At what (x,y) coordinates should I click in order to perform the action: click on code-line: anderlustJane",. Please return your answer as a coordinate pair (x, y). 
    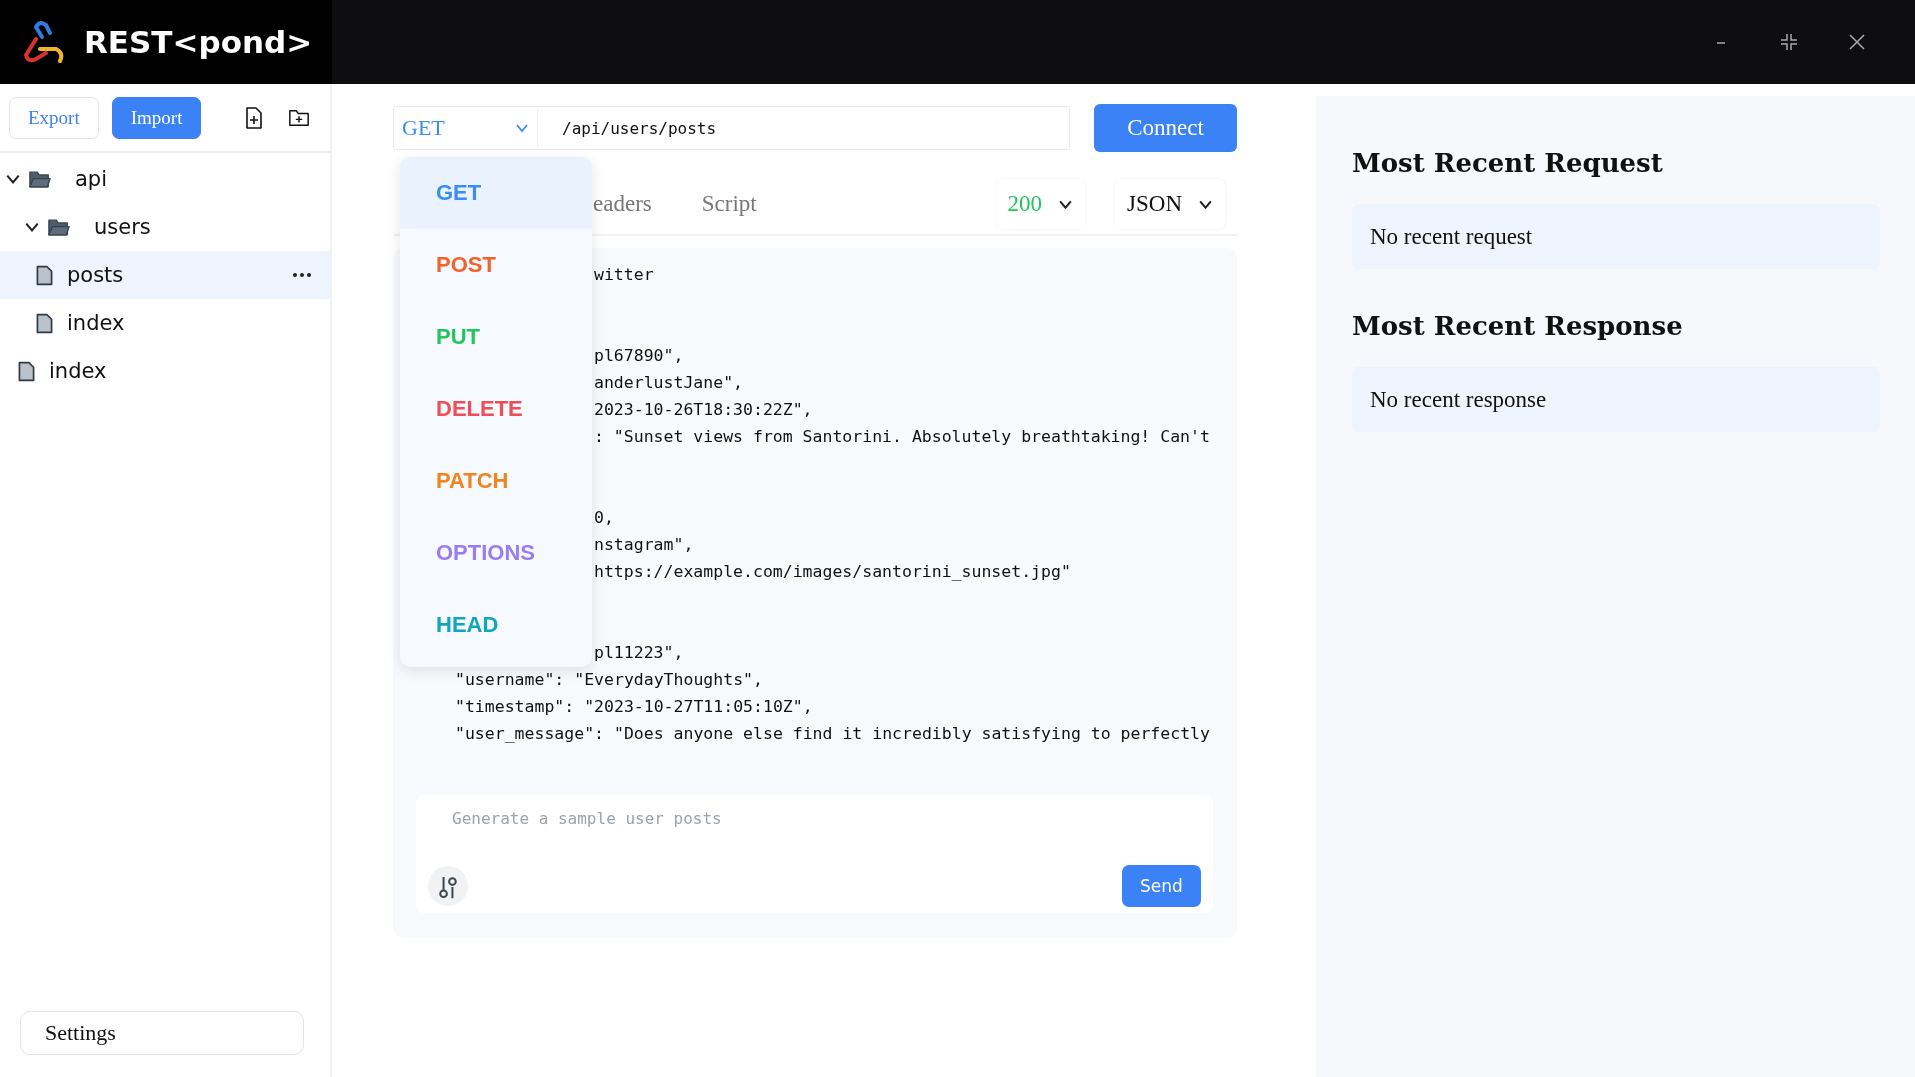
    Looking at the image, I should click on (668, 382).